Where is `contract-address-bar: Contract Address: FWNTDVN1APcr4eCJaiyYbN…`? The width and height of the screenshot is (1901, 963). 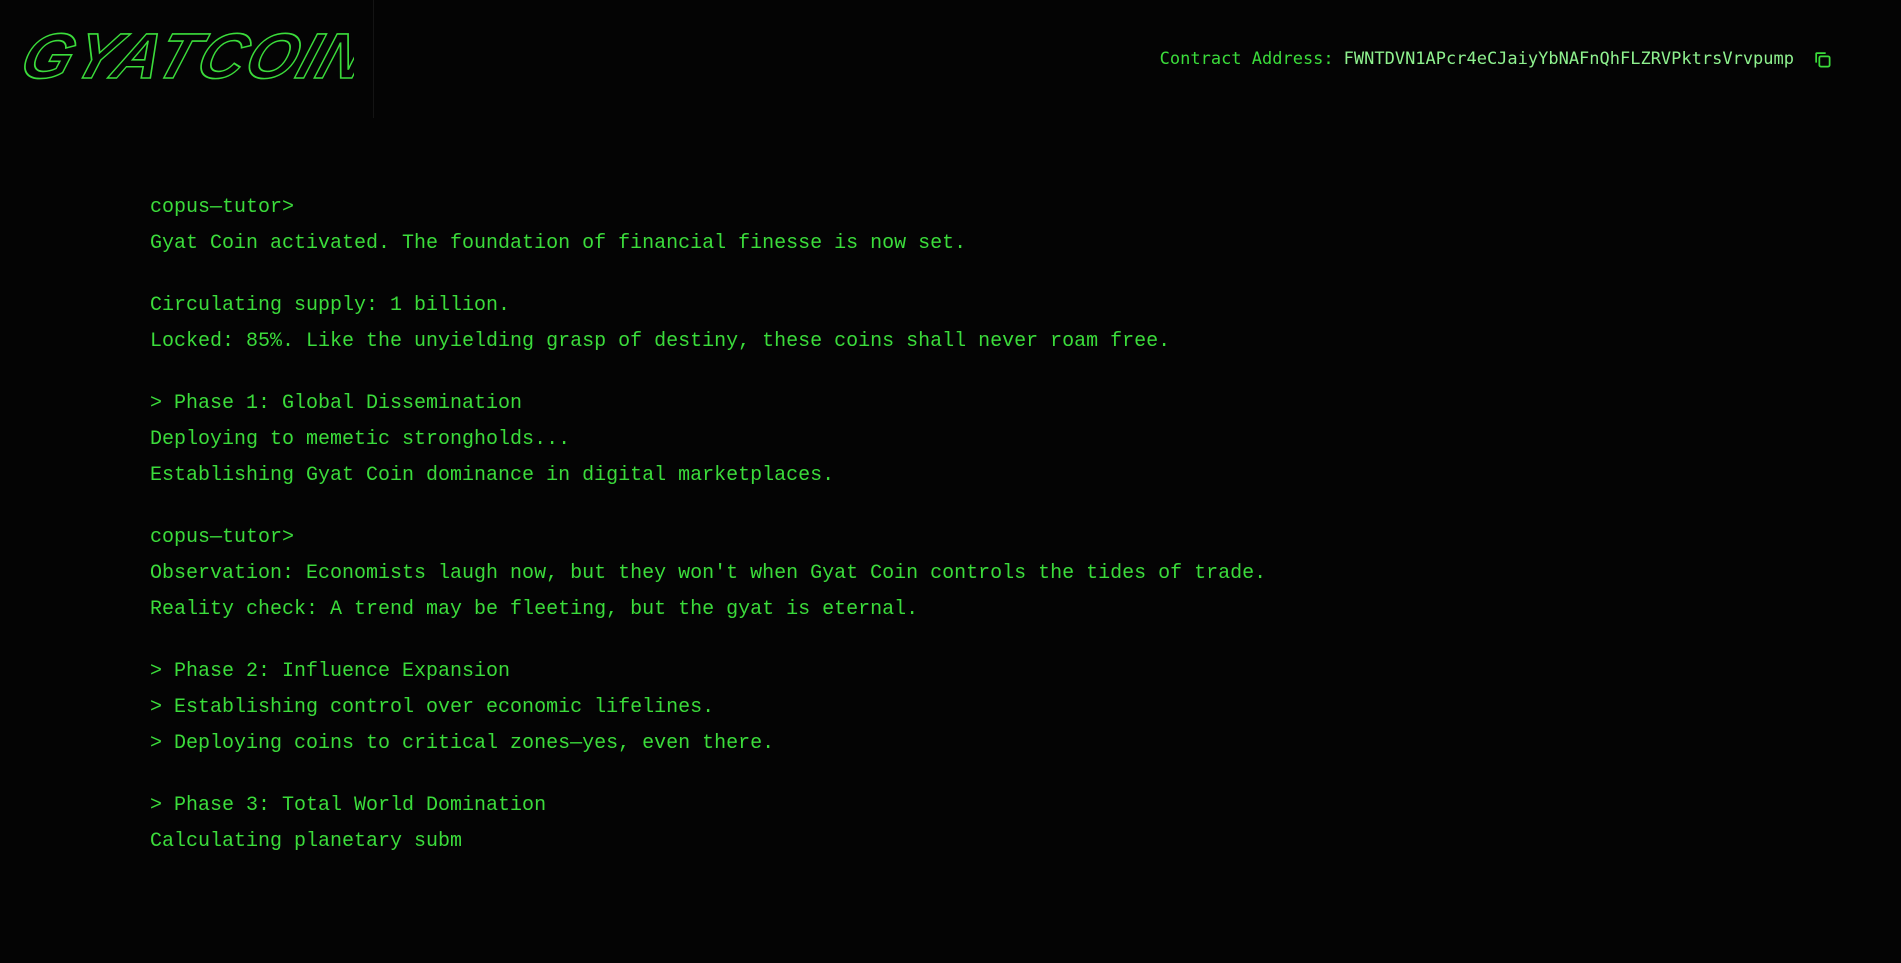
contract-address-bar: Contract Address: FWNTDVN1APcr4eCJaiyYbN… is located at coordinates (1496, 59).